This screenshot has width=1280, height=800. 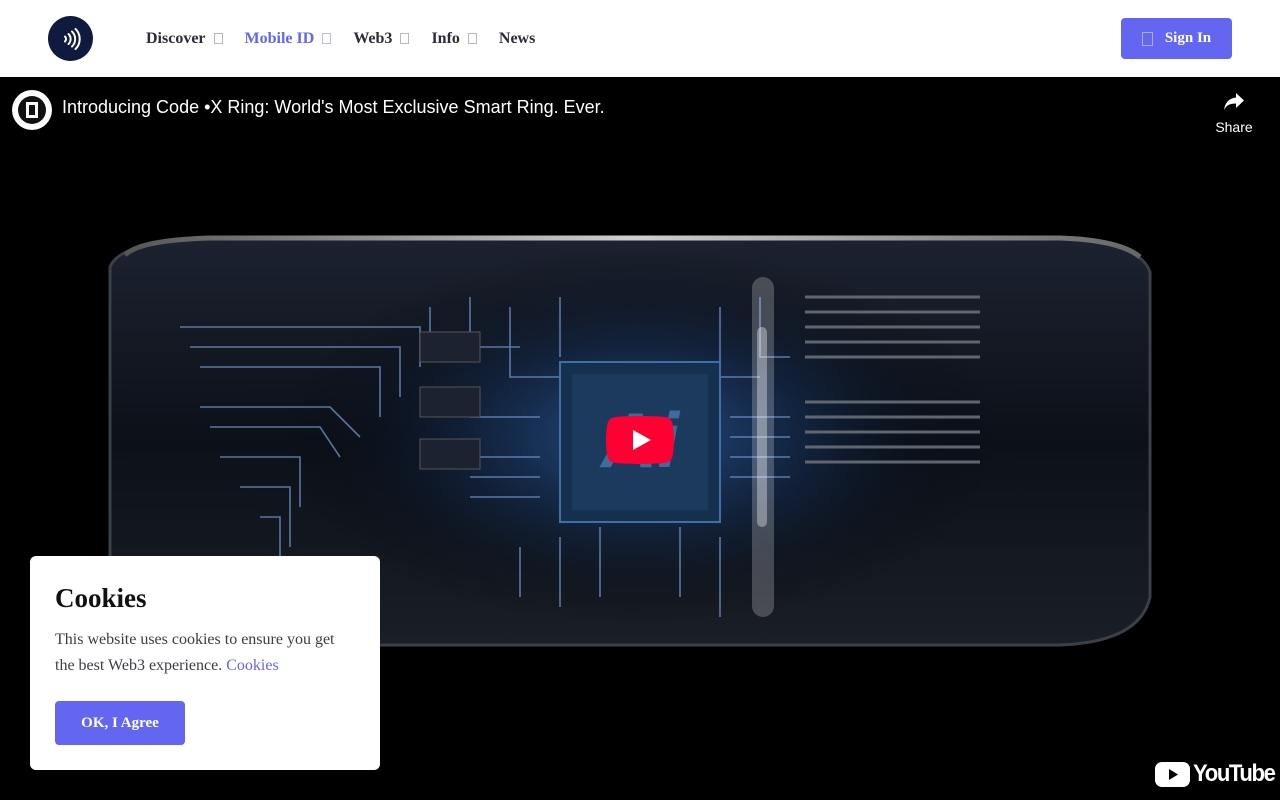 I want to click on nav-label: Info, so click(x=445, y=38).